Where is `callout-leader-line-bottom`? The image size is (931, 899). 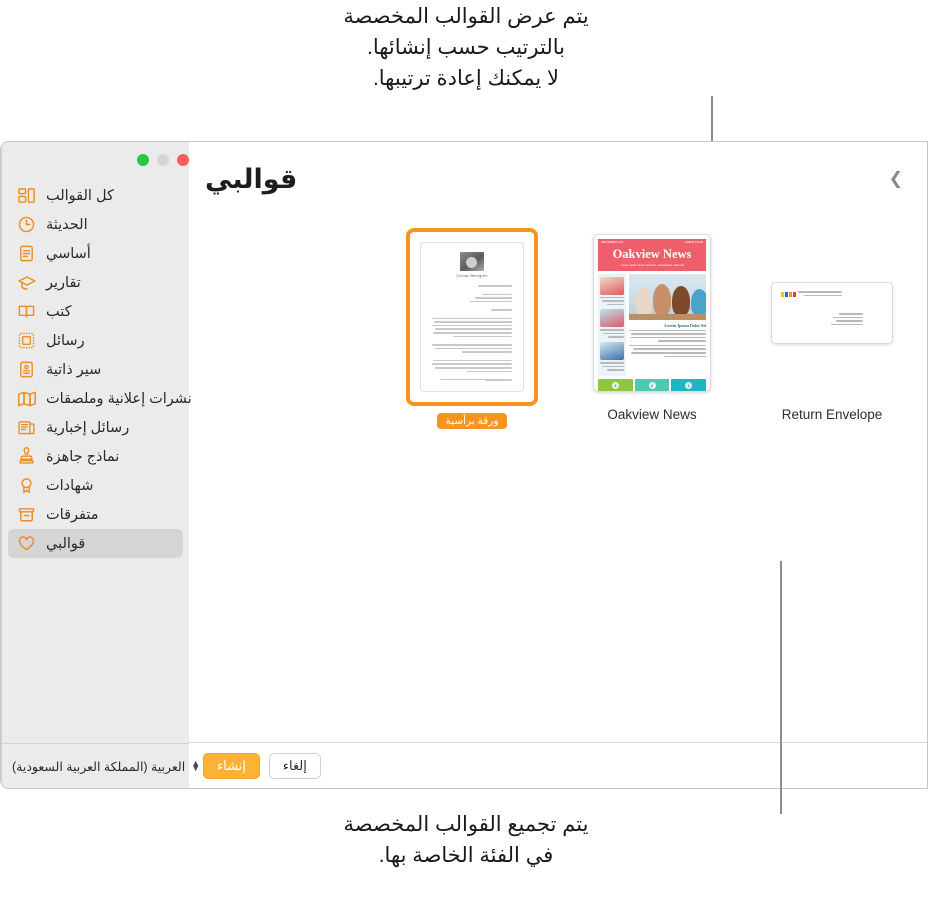 callout-leader-line-bottom is located at coordinates (781, 687).